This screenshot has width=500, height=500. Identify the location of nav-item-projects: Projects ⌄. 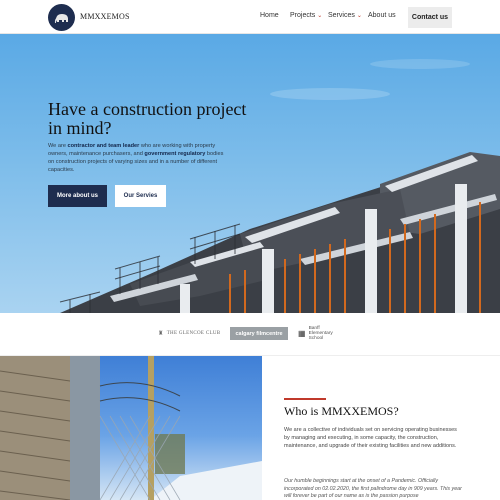
(306, 15).